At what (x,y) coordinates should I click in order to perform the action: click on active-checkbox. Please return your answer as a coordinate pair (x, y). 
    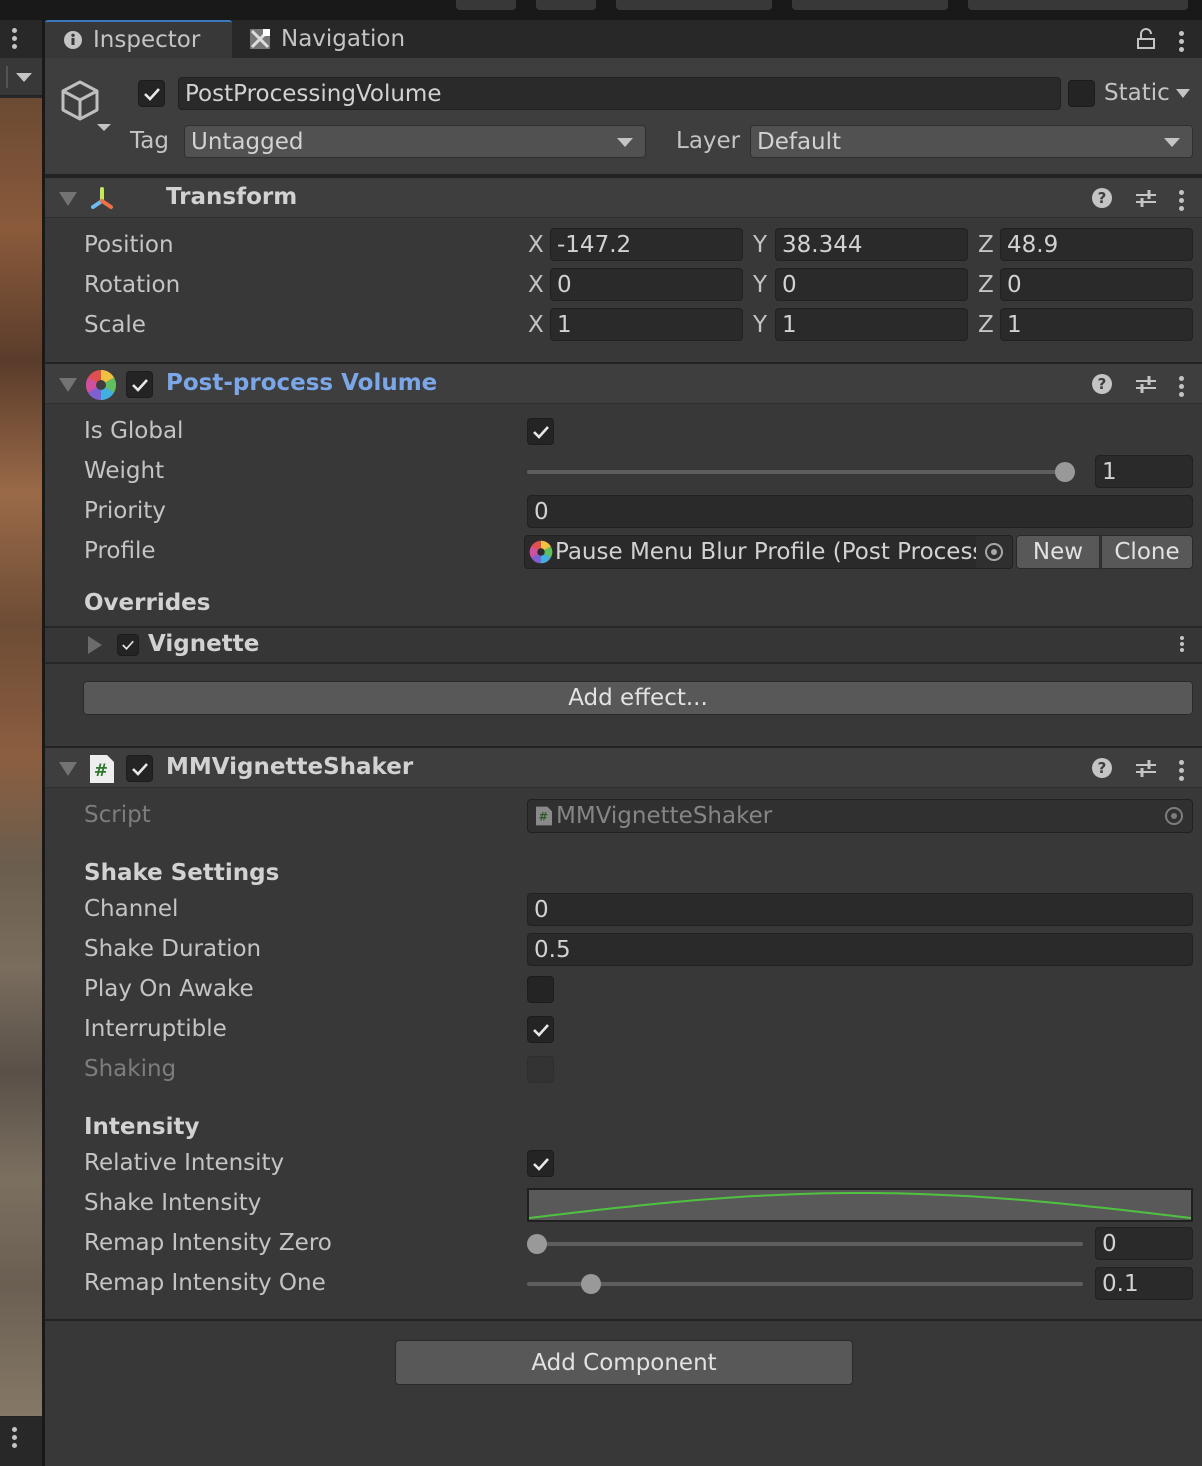
    Looking at the image, I should click on (151, 93).